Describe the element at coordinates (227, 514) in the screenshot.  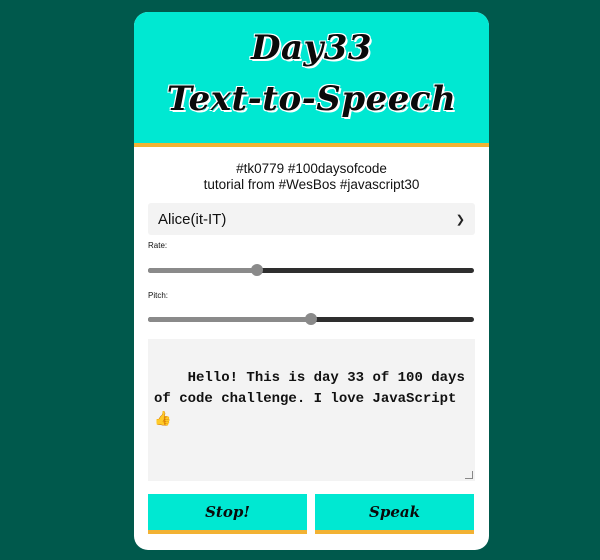
I see `stop-button: Stop!` at that location.